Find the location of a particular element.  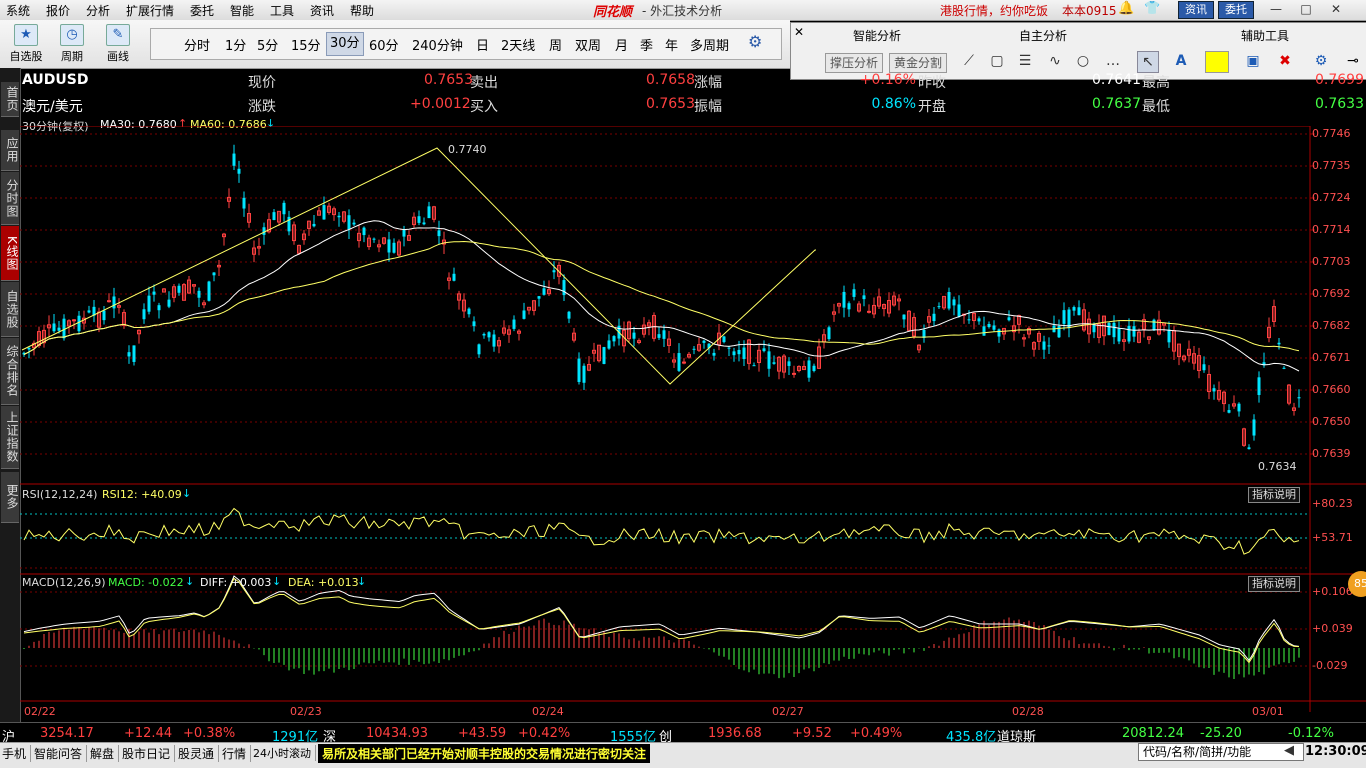

minimize-button: — is located at coordinates (1276, 9).